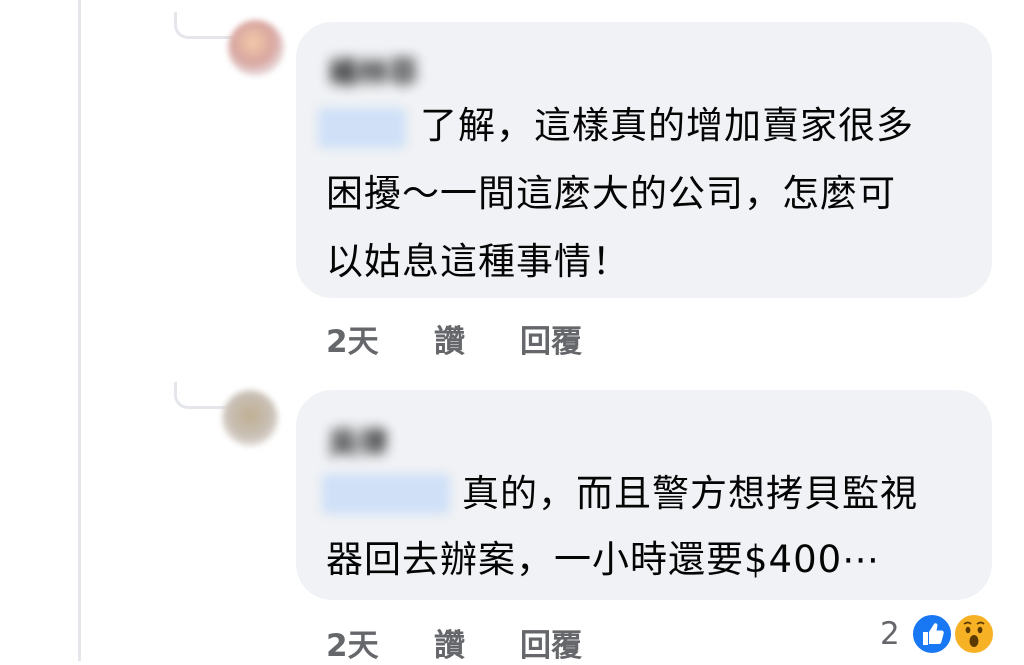 This screenshot has height=665, width=1024. What do you see at coordinates (603, 559) in the screenshot?
I see `comment-text-line: 器回去辦案，一小時還要$400⋯` at bounding box center [603, 559].